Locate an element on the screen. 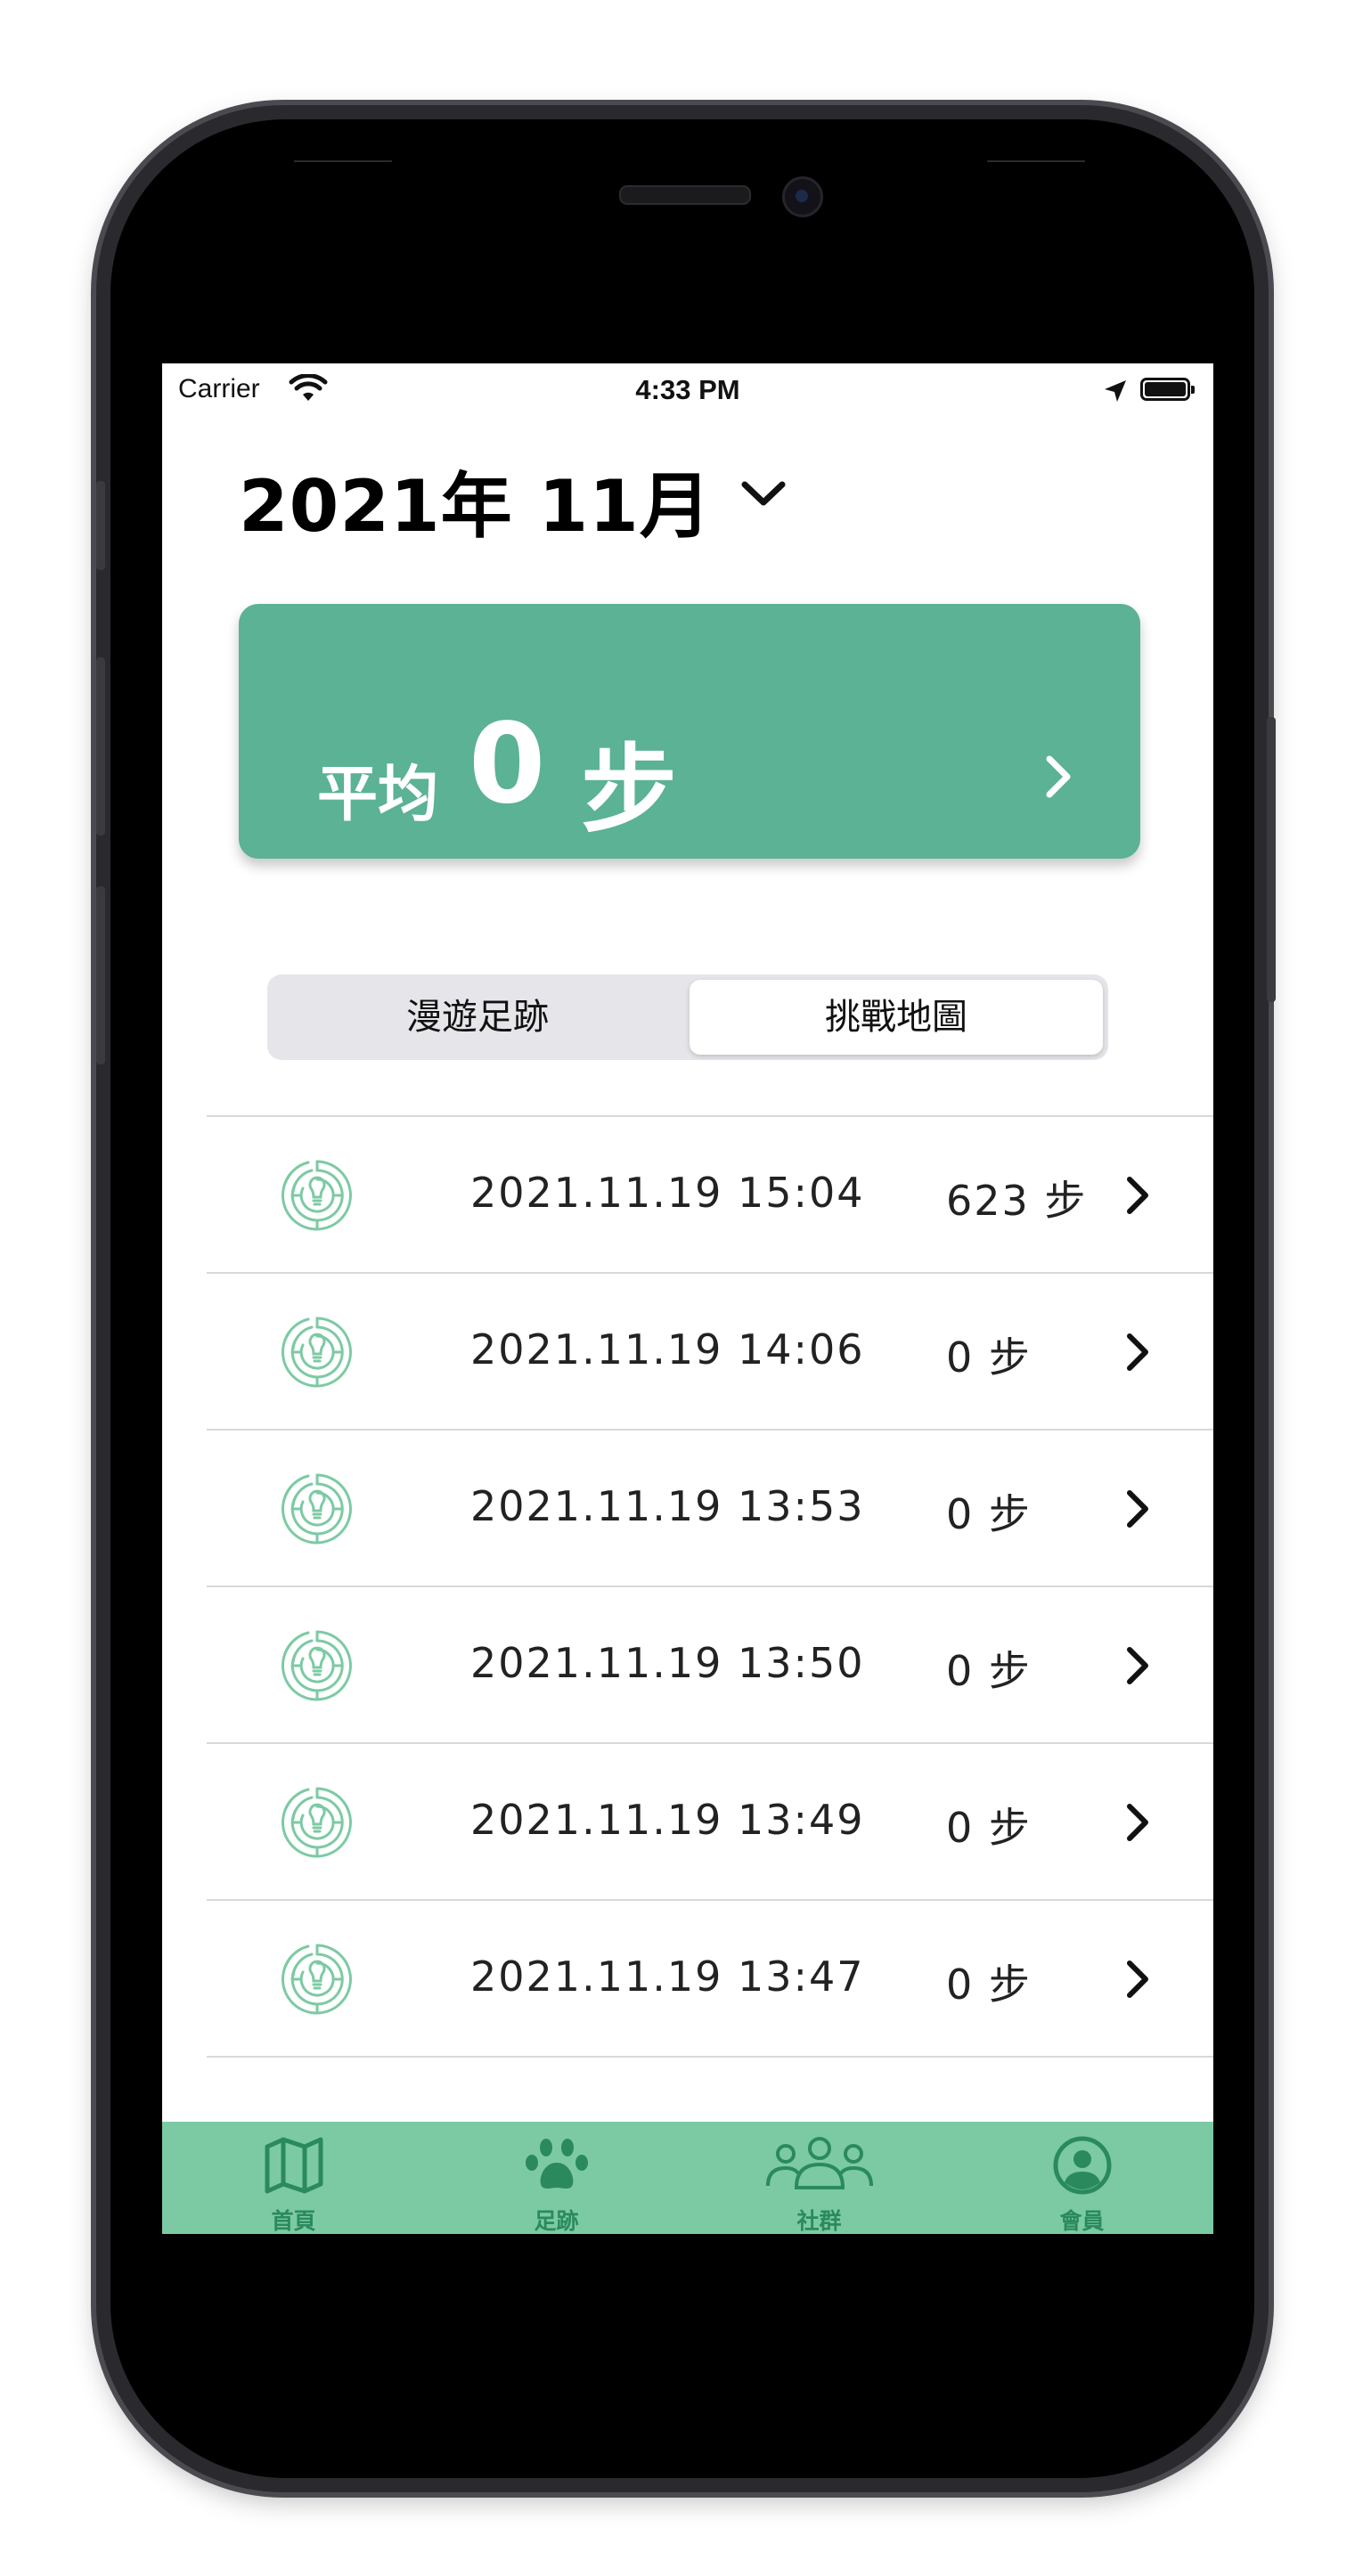  tab-label: 首頁 is located at coordinates (294, 2221).